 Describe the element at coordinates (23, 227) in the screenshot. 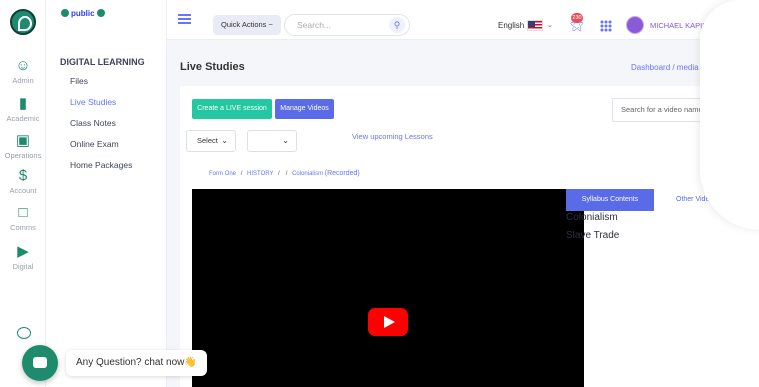

I see `rail-label: Comms` at that location.